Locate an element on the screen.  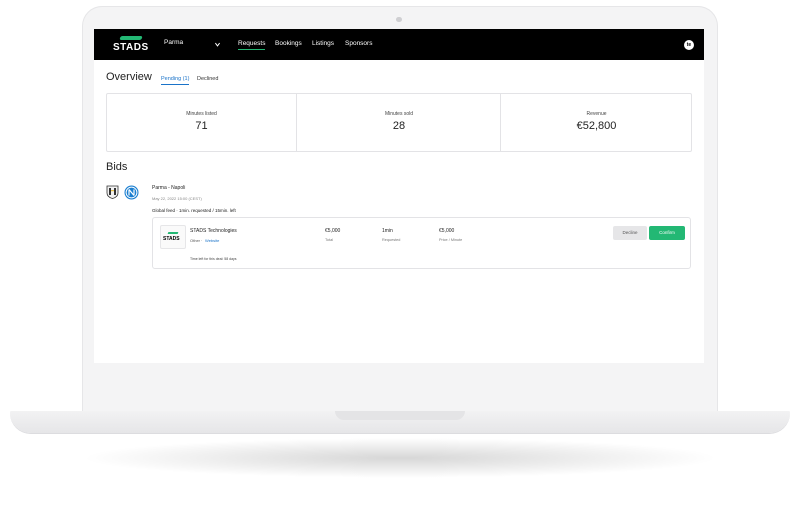
laptop-shadow is located at coordinates (400, 458).